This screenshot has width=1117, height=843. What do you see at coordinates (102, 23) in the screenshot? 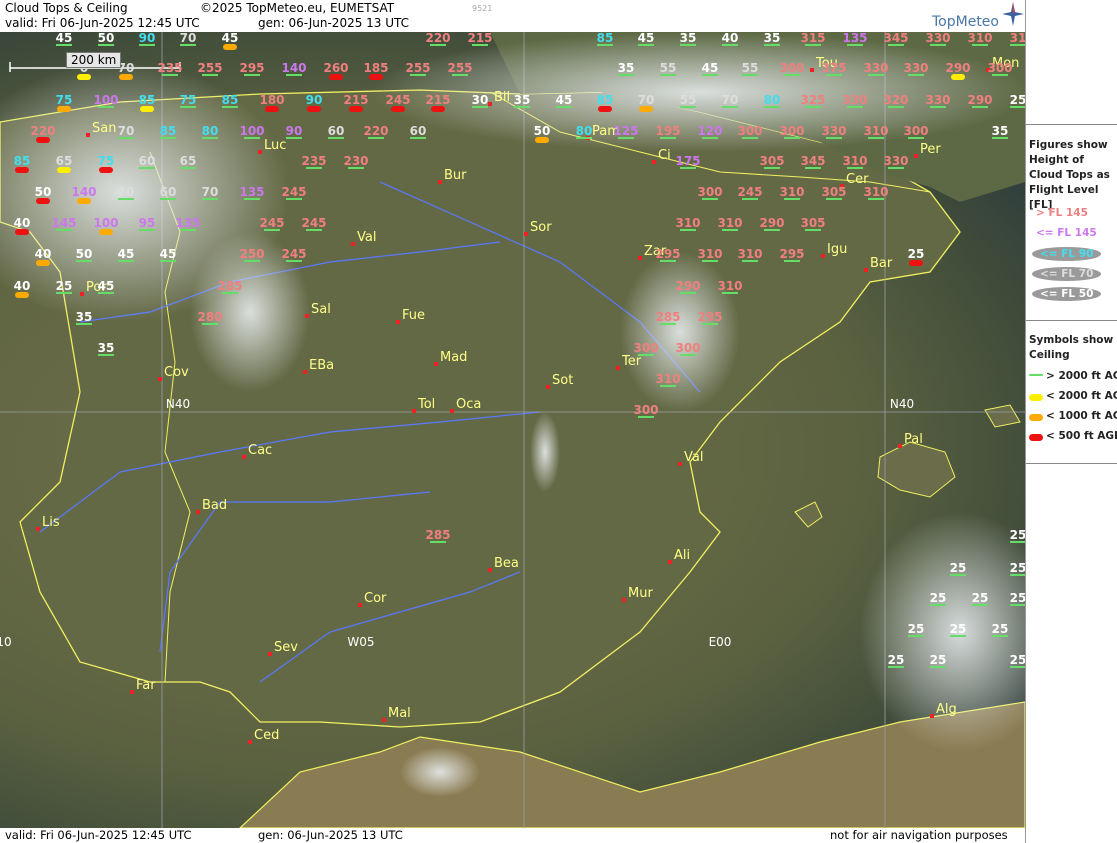
I see `valid-time: valid: Fri 06-Jun-2025 12:45 UTC` at bounding box center [102, 23].